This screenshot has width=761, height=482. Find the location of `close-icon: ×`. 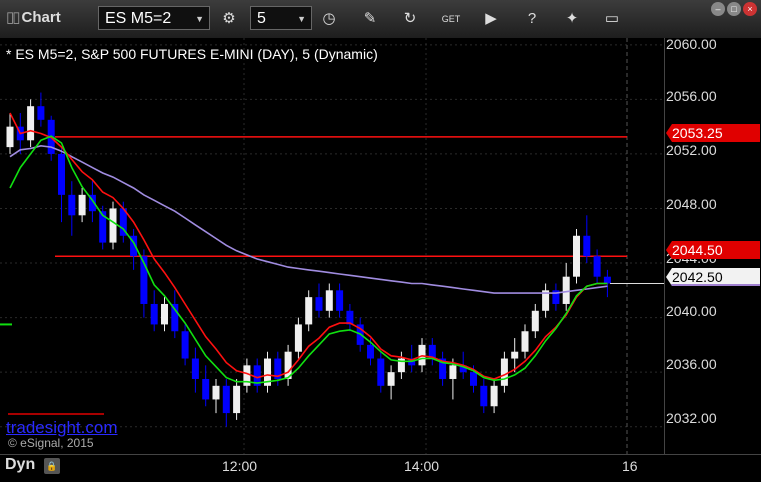

close-icon: × is located at coordinates (750, 9).